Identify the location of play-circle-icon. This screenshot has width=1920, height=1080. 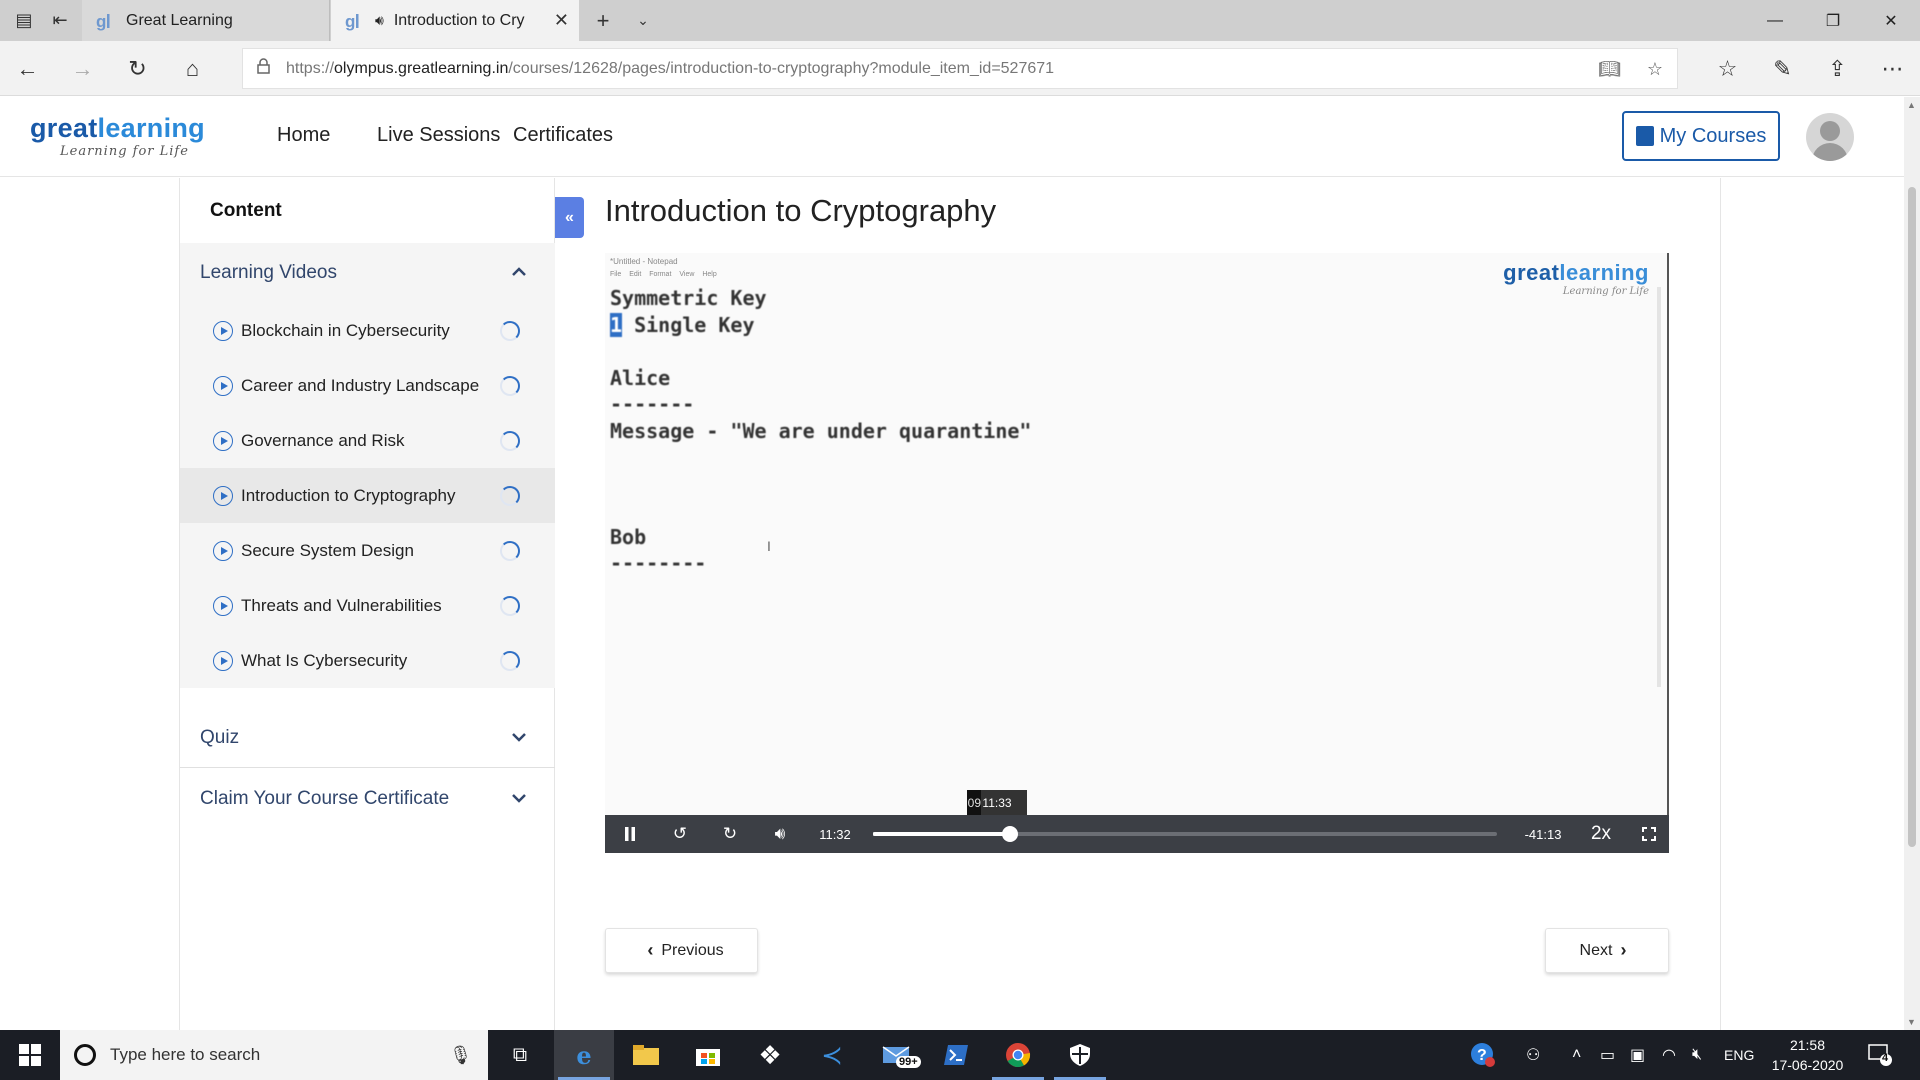
(223, 550).